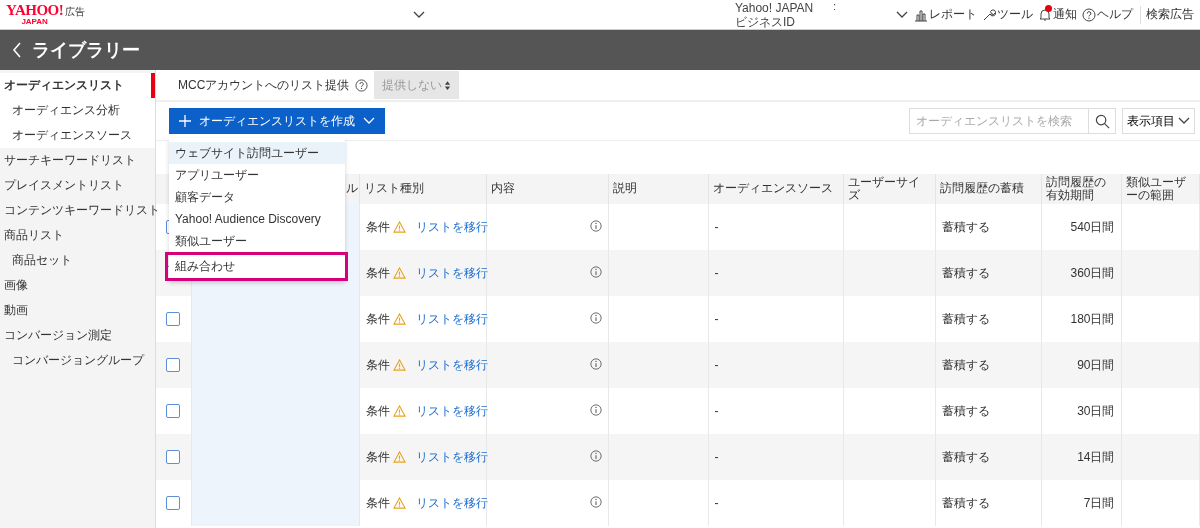 This screenshot has height=528, width=1200. What do you see at coordinates (257, 219) in the screenshot?
I see `menu-item: Yahoo! Audience Discovery` at bounding box center [257, 219].